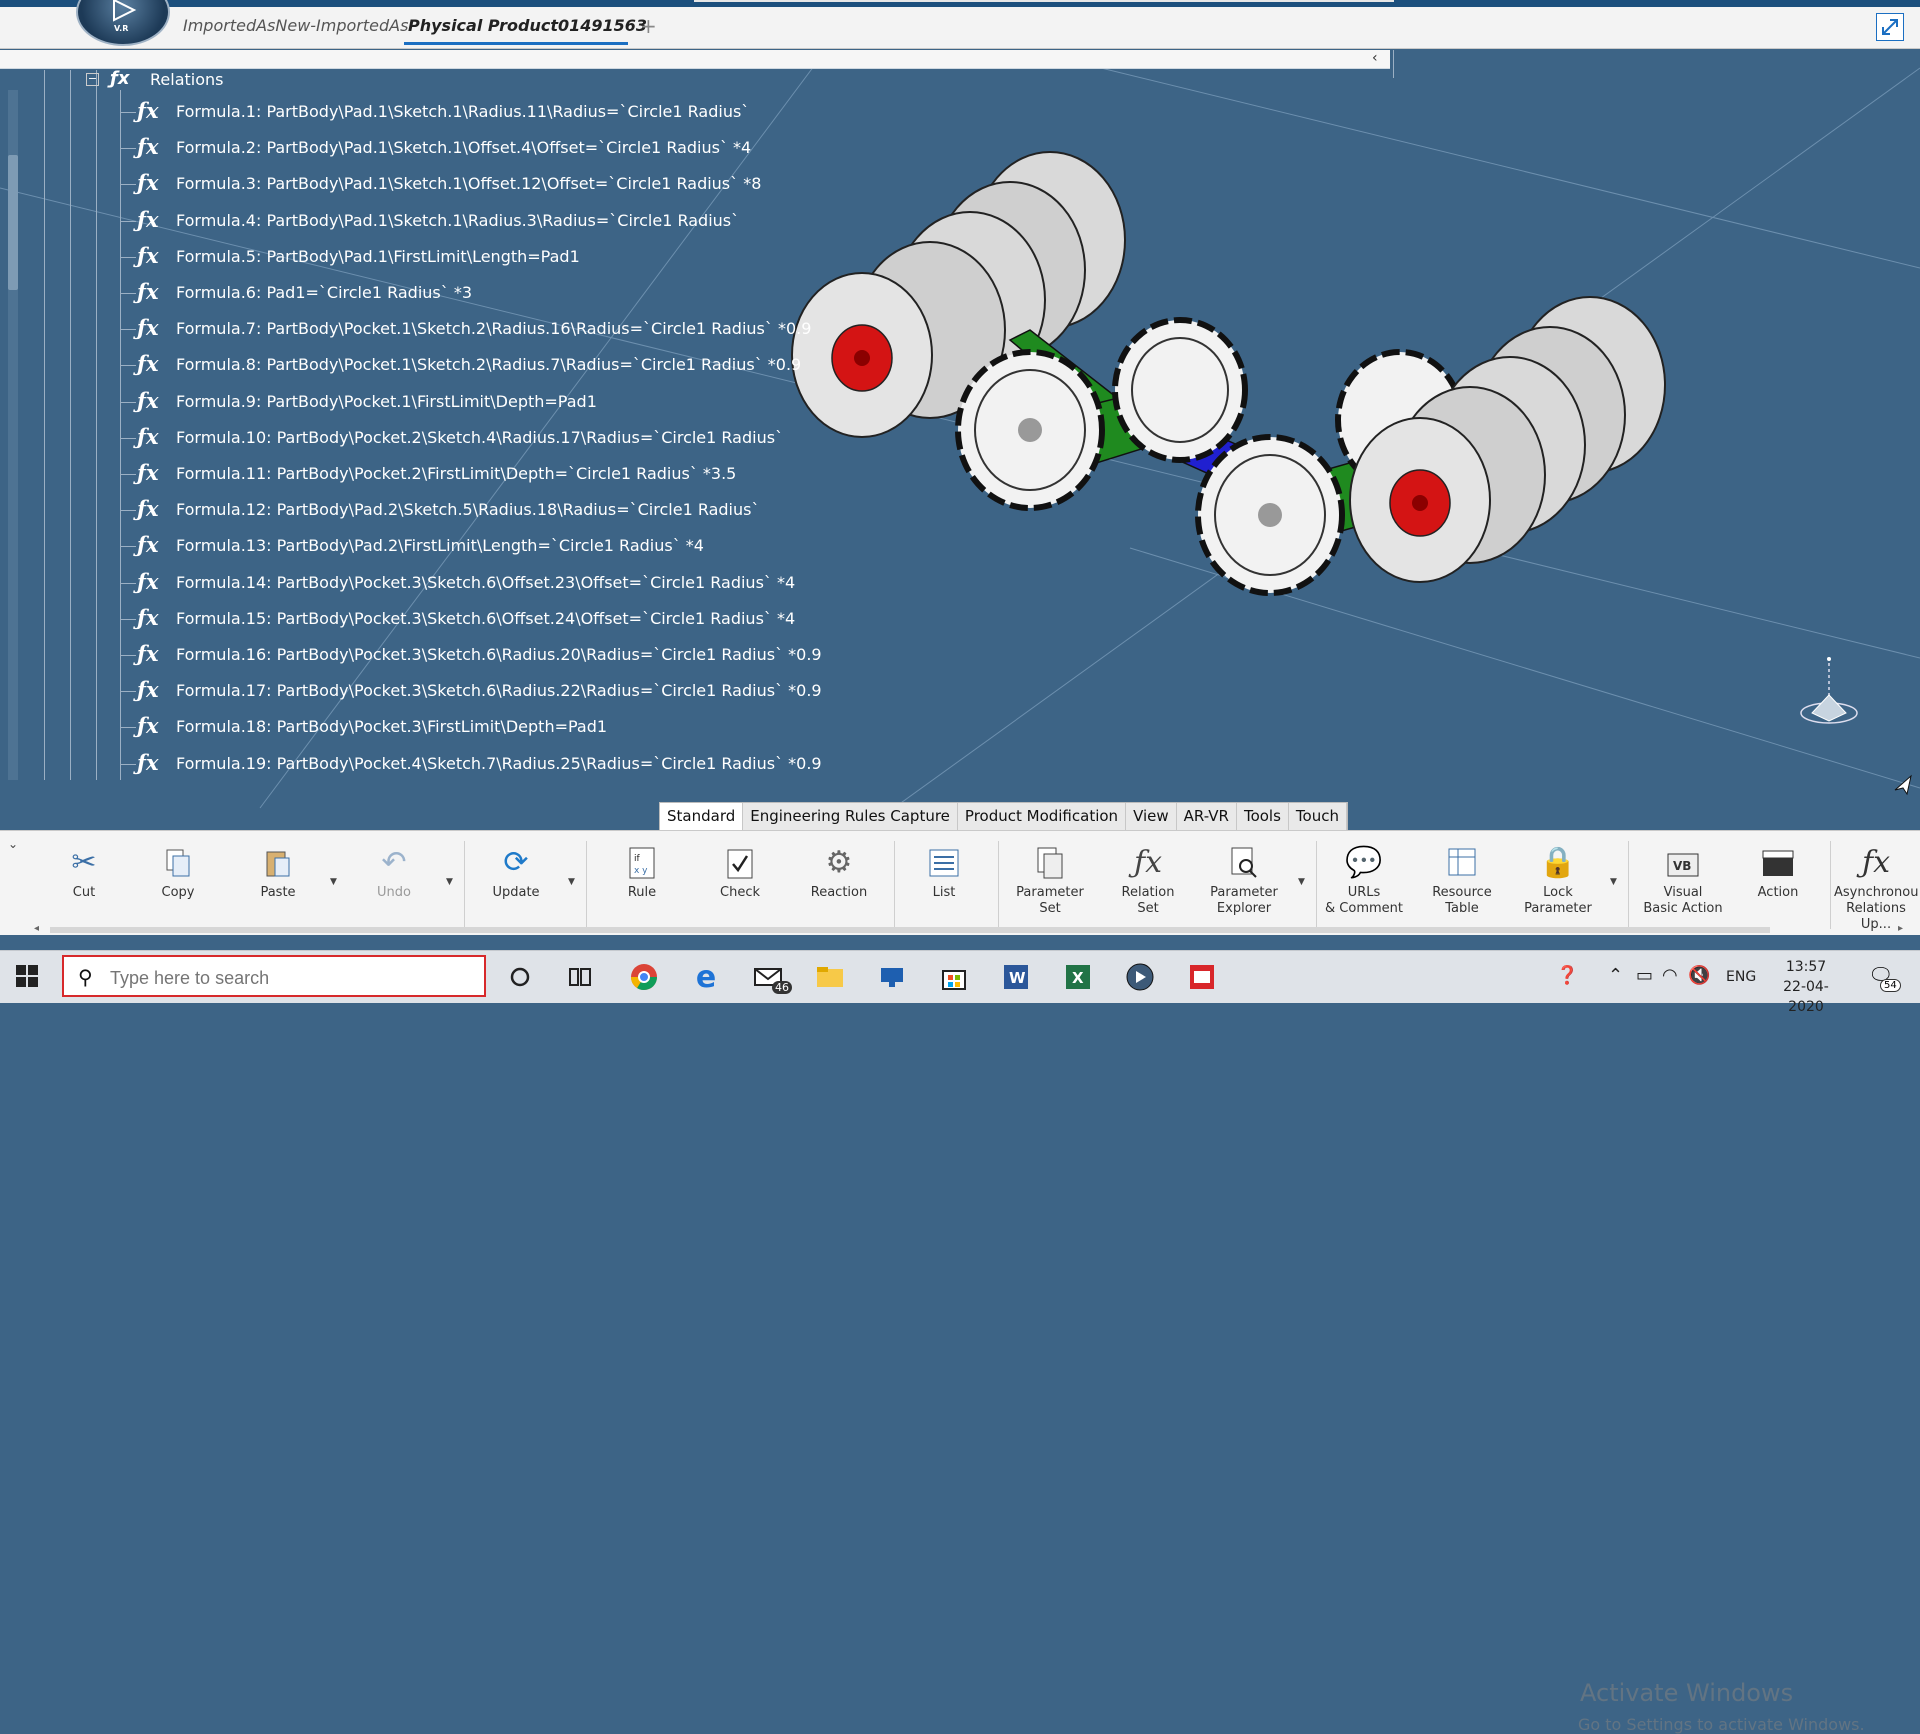 The height and width of the screenshot is (1734, 1920). I want to click on collapse-panel-icon: ‹, so click(1375, 58).